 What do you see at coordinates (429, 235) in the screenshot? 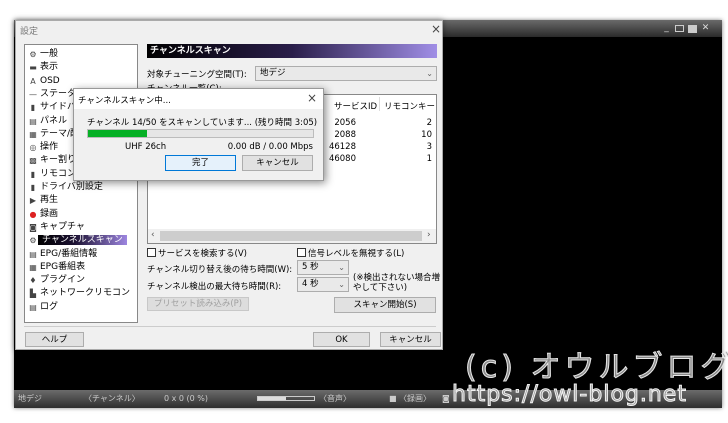
I see `scroll-right-icon: ›` at bounding box center [429, 235].